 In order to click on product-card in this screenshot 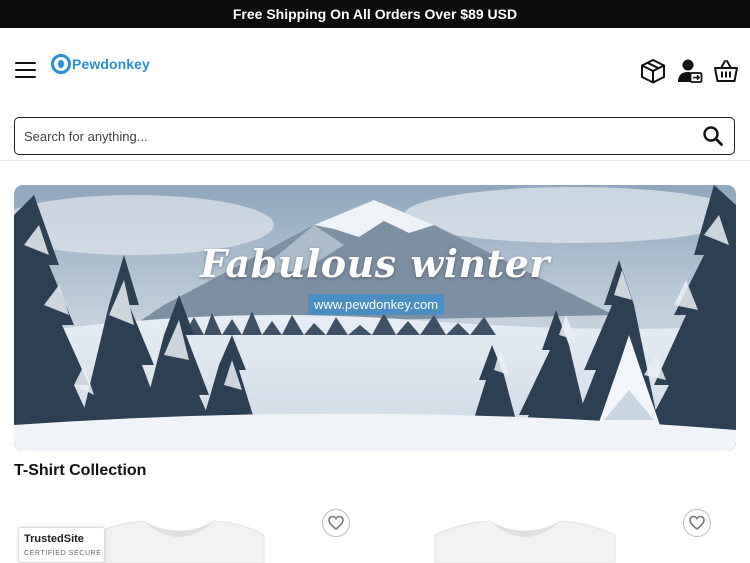, I will do `click(547, 534)`.